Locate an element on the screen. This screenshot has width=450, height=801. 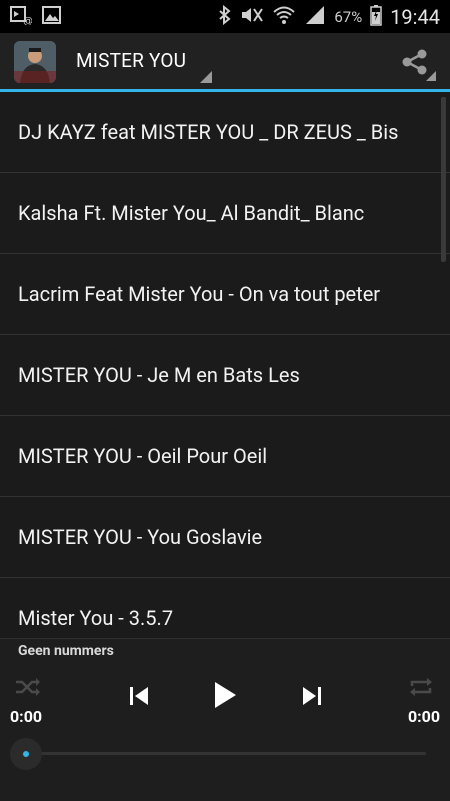
song-title: MISTER YOU - You Goslavie is located at coordinates (140, 537).